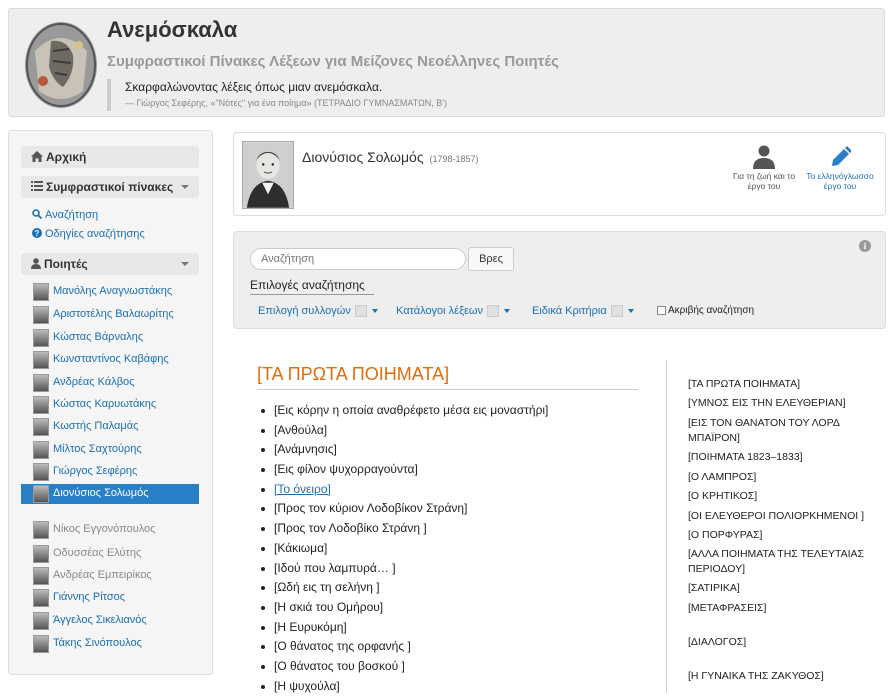  I want to click on collection-link: [ΜΕΤΑΦΡΑΣΕΙΣ], so click(783, 608).